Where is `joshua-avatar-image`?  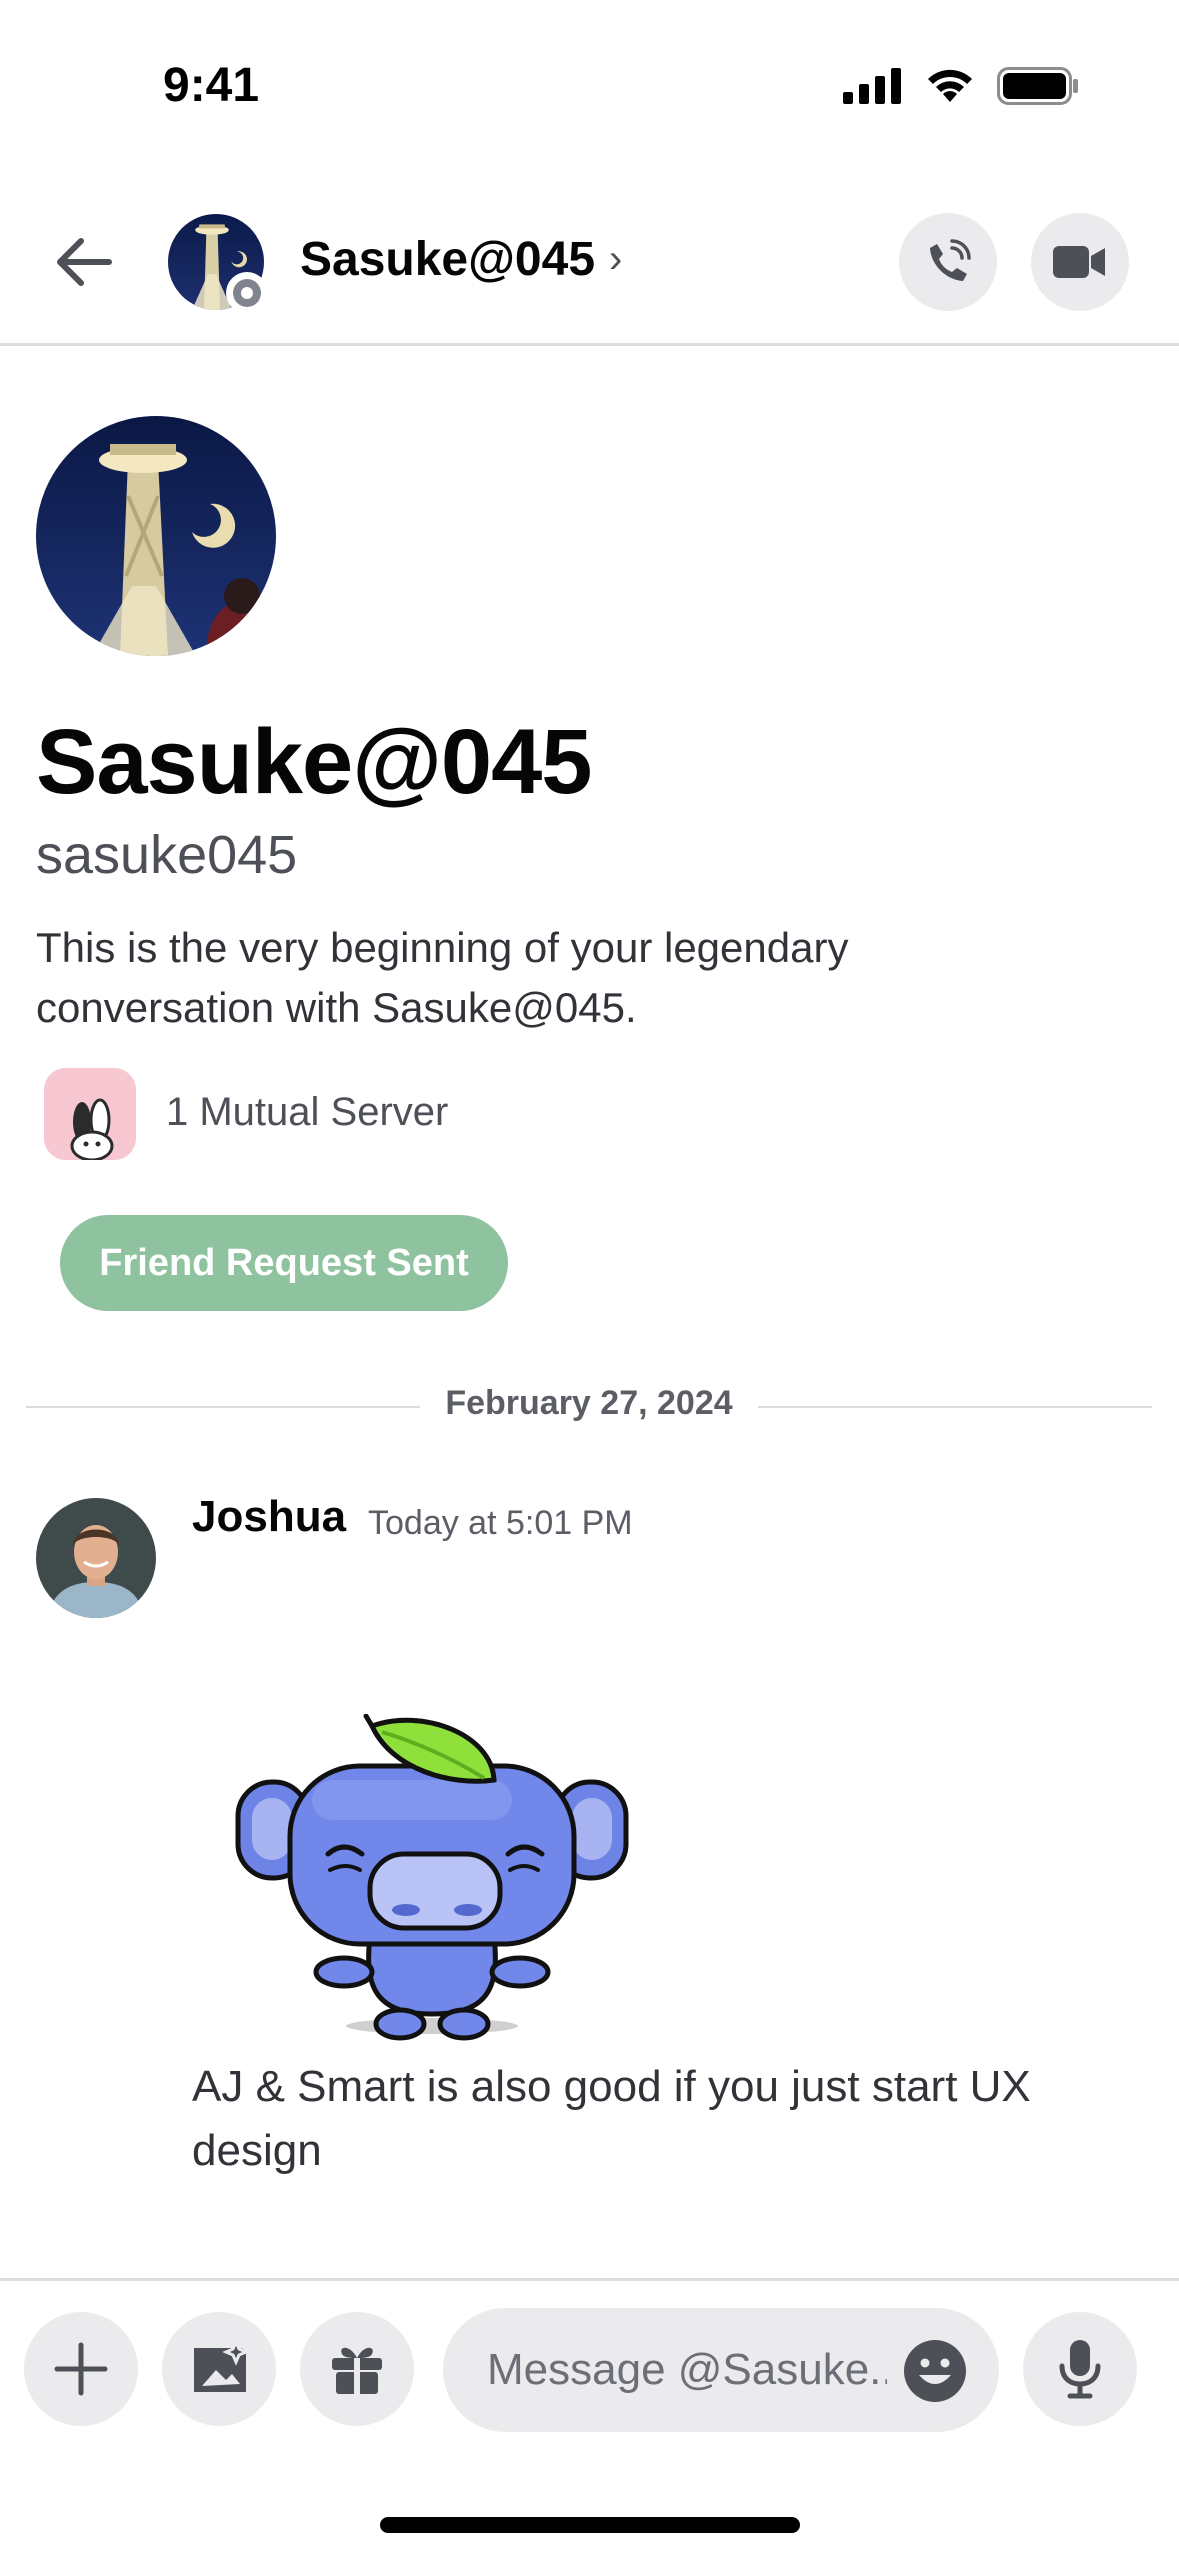 joshua-avatar-image is located at coordinates (96, 1558).